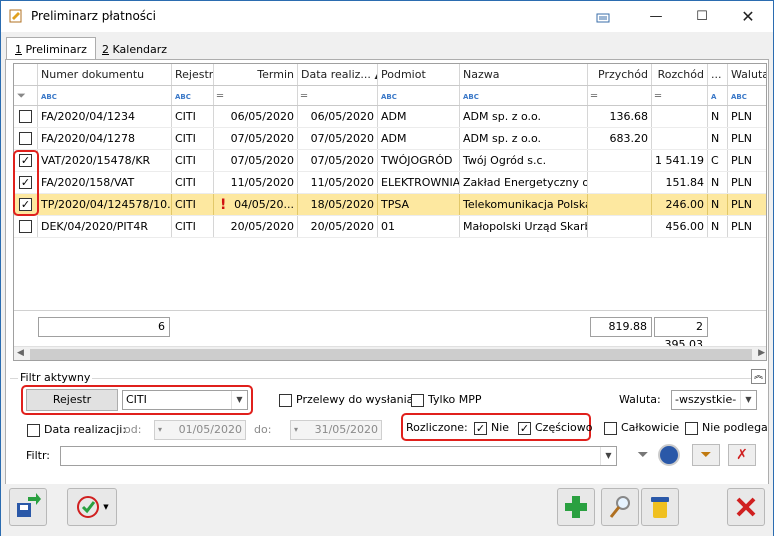  I want to click on scroll-left-icon: ◀, so click(20, 353).